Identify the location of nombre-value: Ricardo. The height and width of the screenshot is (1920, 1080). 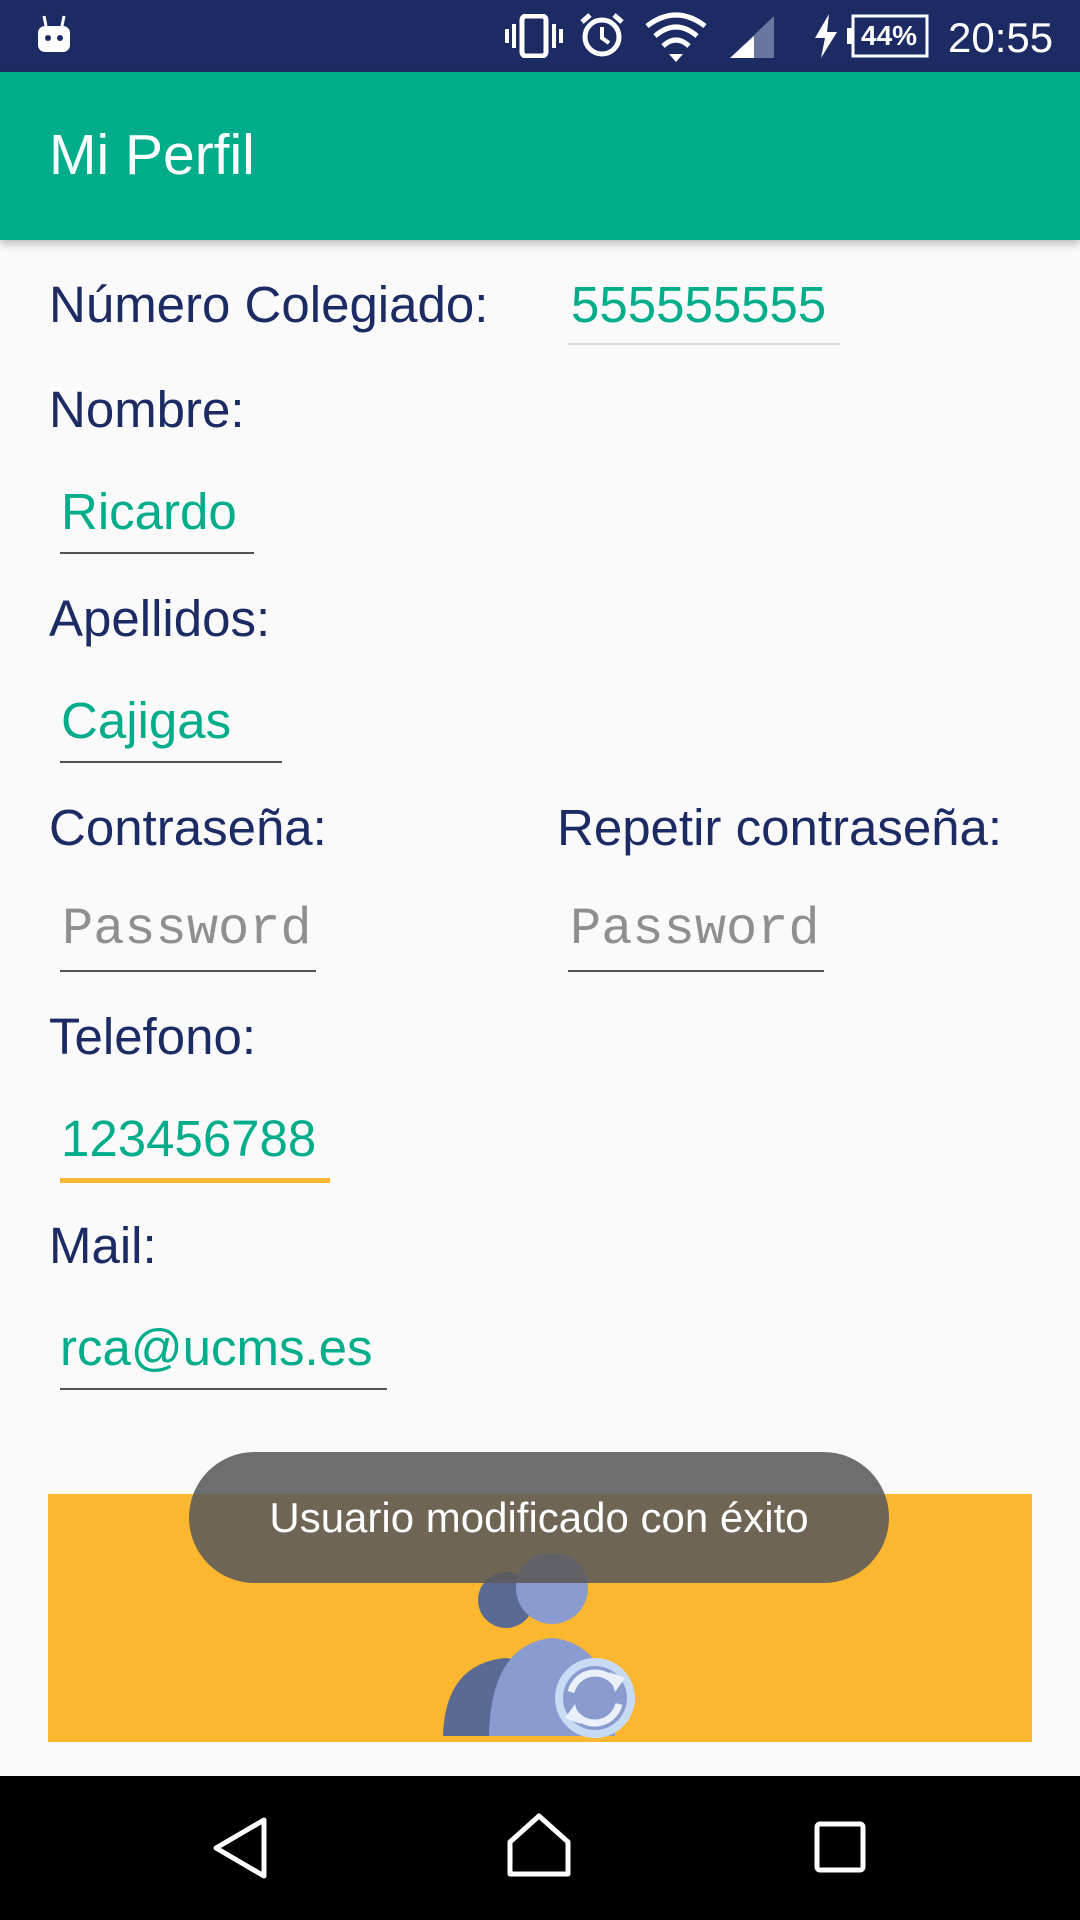
(149, 511).